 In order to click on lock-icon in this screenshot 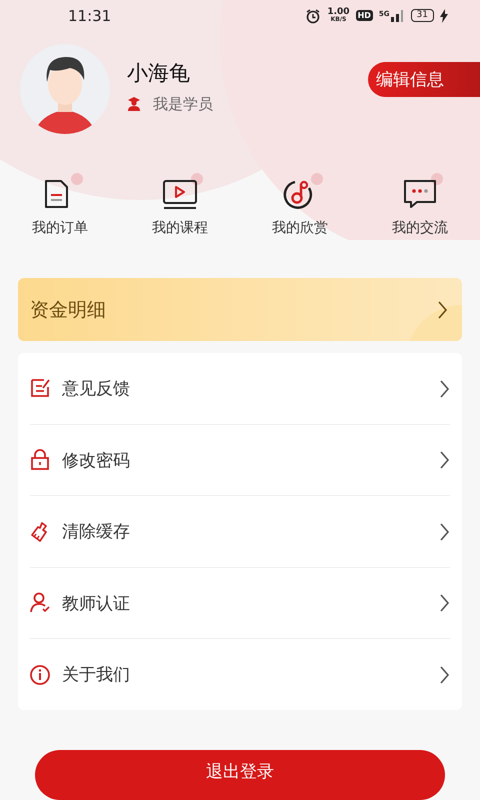, I will do `click(40, 460)`.